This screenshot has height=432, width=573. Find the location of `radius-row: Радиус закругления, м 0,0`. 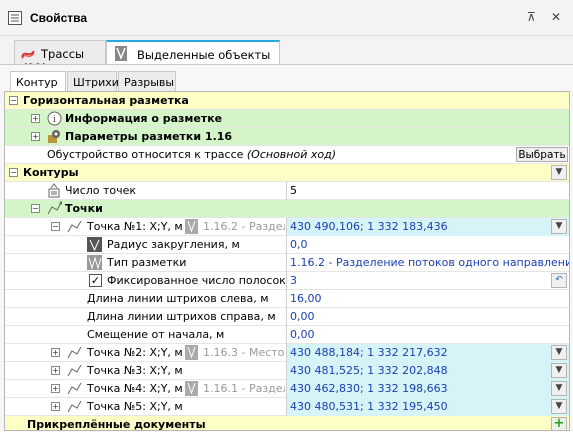

radius-row: Радиус закругления, м 0,0 is located at coordinates (287, 245).